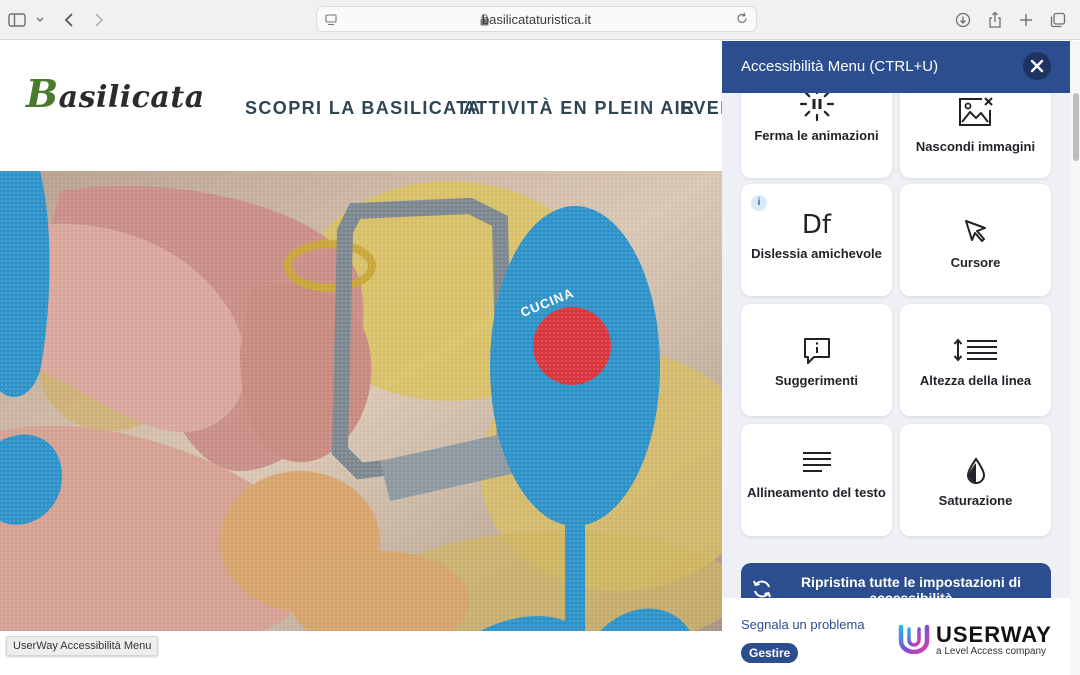 The height and width of the screenshot is (675, 1080). What do you see at coordinates (759, 203) in the screenshot?
I see `info-badge: i` at bounding box center [759, 203].